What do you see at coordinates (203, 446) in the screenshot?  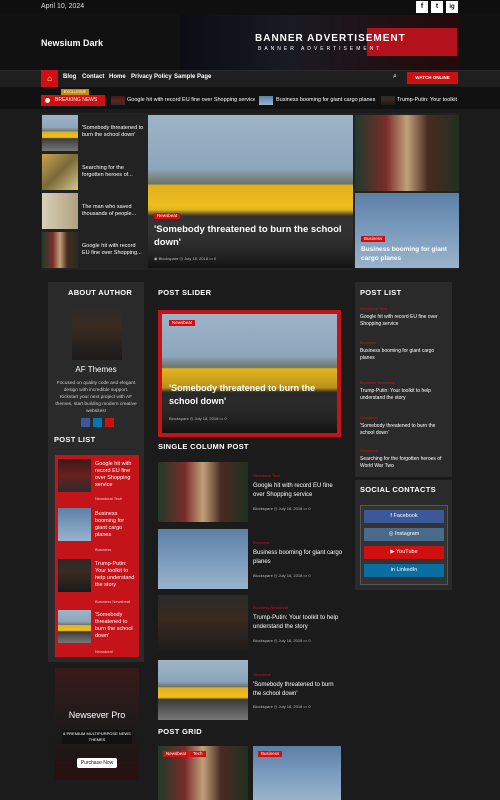 I see `single-column-heading: SINGLE COLUMN POST` at bounding box center [203, 446].